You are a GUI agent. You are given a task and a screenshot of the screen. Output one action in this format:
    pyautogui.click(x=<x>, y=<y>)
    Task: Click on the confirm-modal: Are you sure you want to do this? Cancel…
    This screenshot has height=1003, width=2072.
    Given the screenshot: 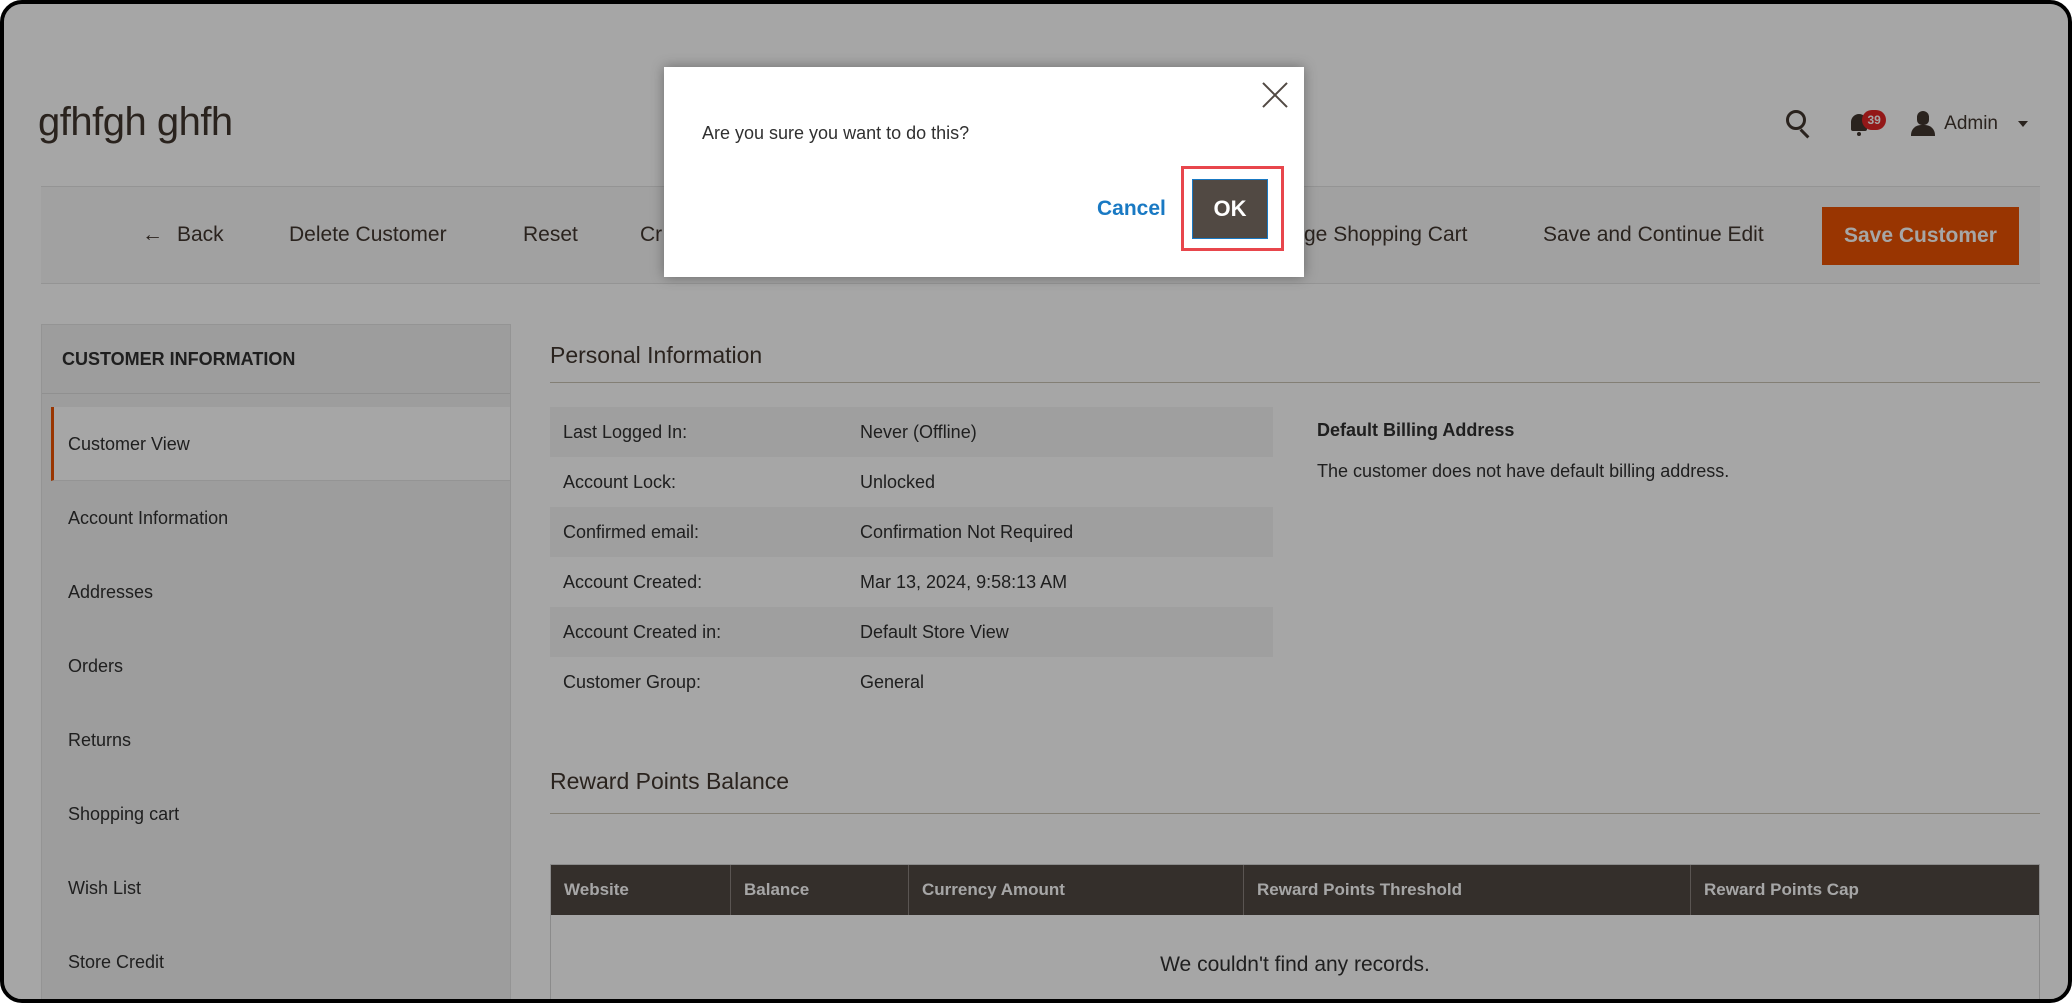 What is the action you would take?
    pyautogui.click(x=984, y=172)
    